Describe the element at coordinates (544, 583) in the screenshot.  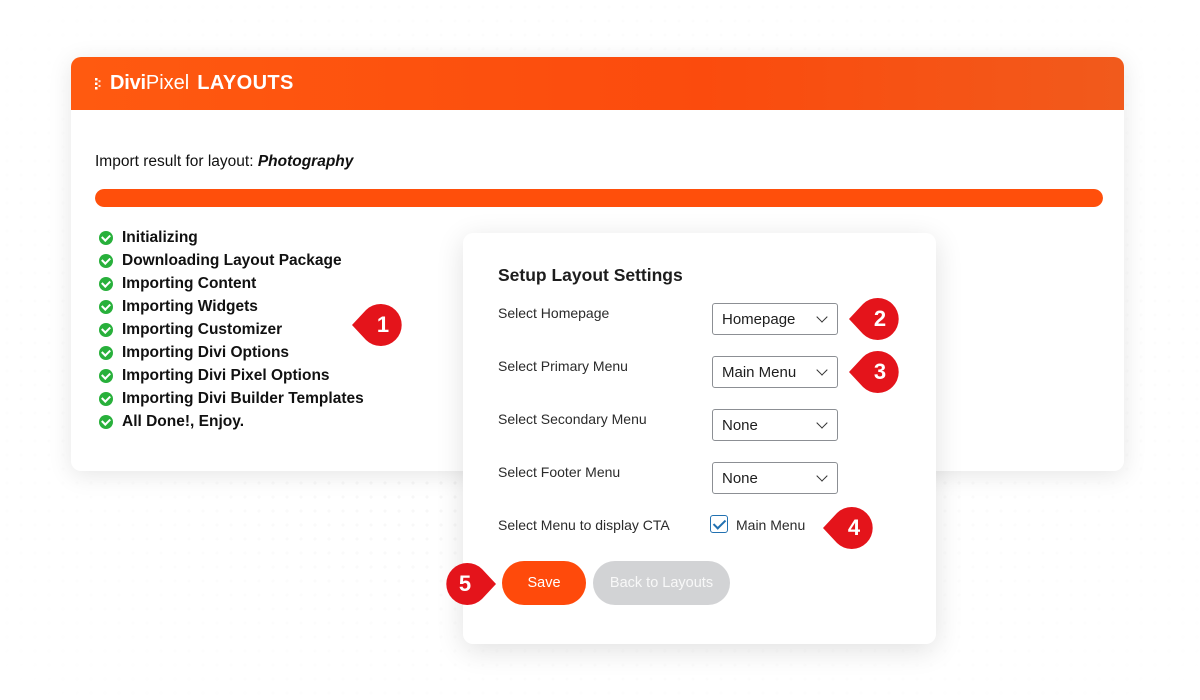
I see `save-button: Save` at that location.